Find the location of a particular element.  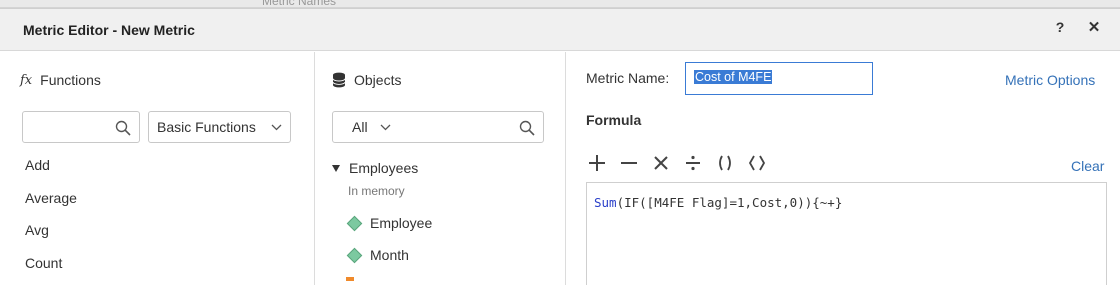

functions-list: Add Average Avg Count is located at coordinates (51, 221).